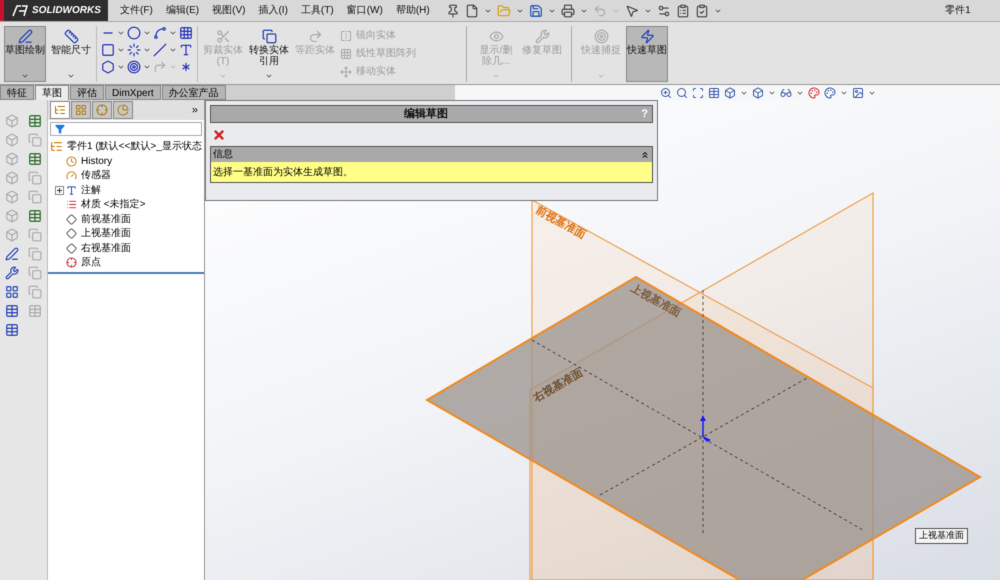 The image size is (1000, 580). What do you see at coordinates (52, 92) in the screenshot?
I see `tab: 草图` at bounding box center [52, 92].